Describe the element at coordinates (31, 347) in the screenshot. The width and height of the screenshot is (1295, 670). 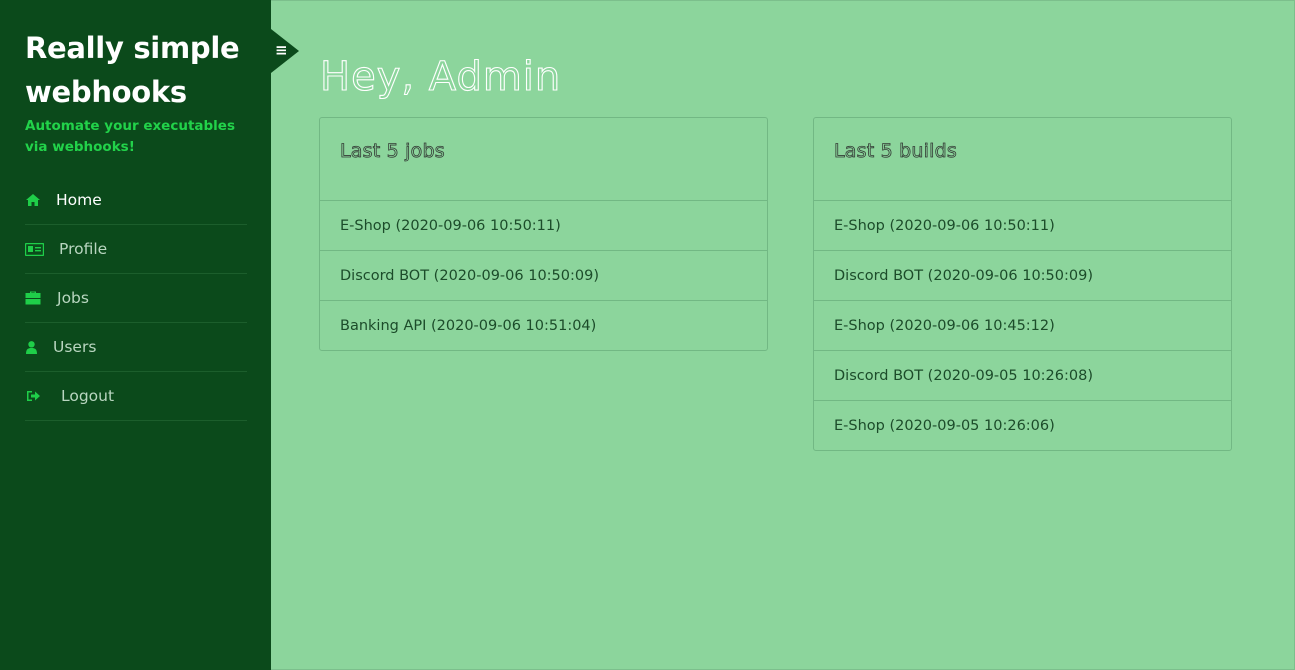
I see `user-icon` at that location.